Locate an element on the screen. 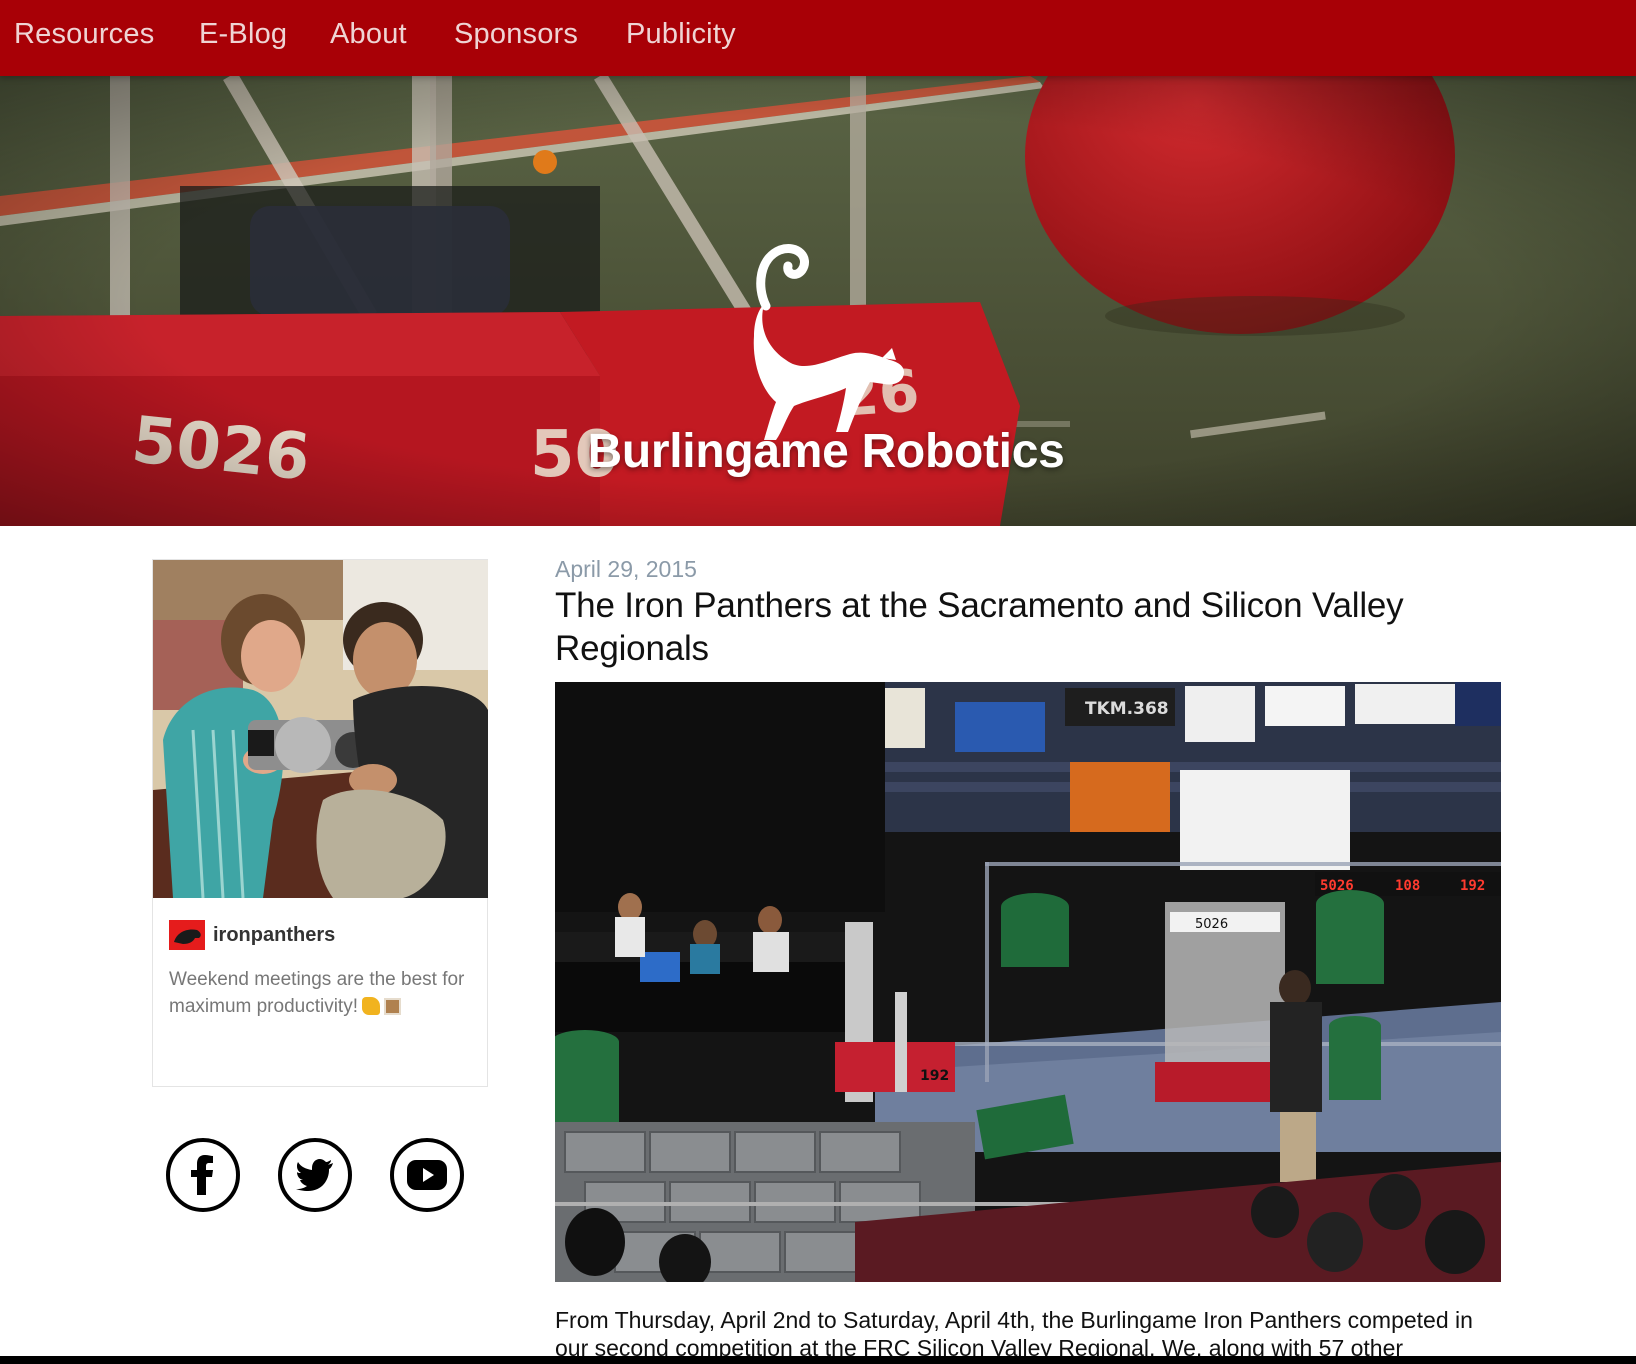 This screenshot has width=1636, height=1364. twitter-icon is located at coordinates (314, 1175).